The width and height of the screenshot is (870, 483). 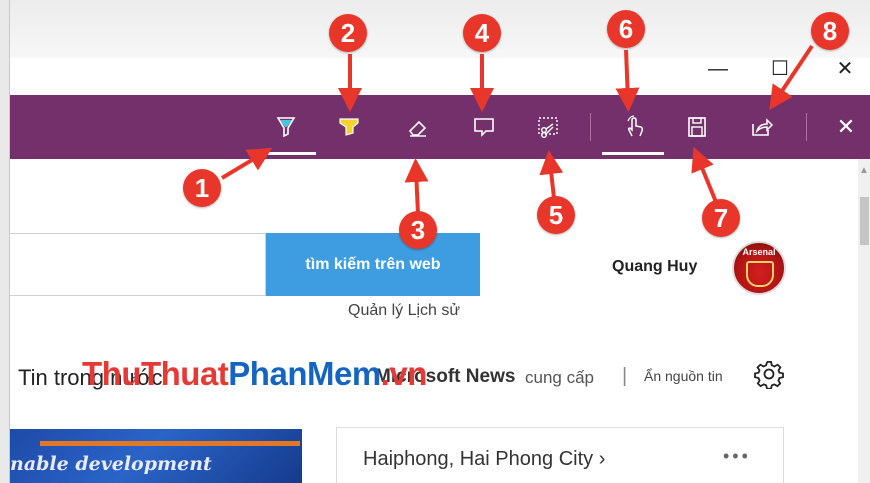 I want to click on share-web-note-button, so click(x=762, y=127).